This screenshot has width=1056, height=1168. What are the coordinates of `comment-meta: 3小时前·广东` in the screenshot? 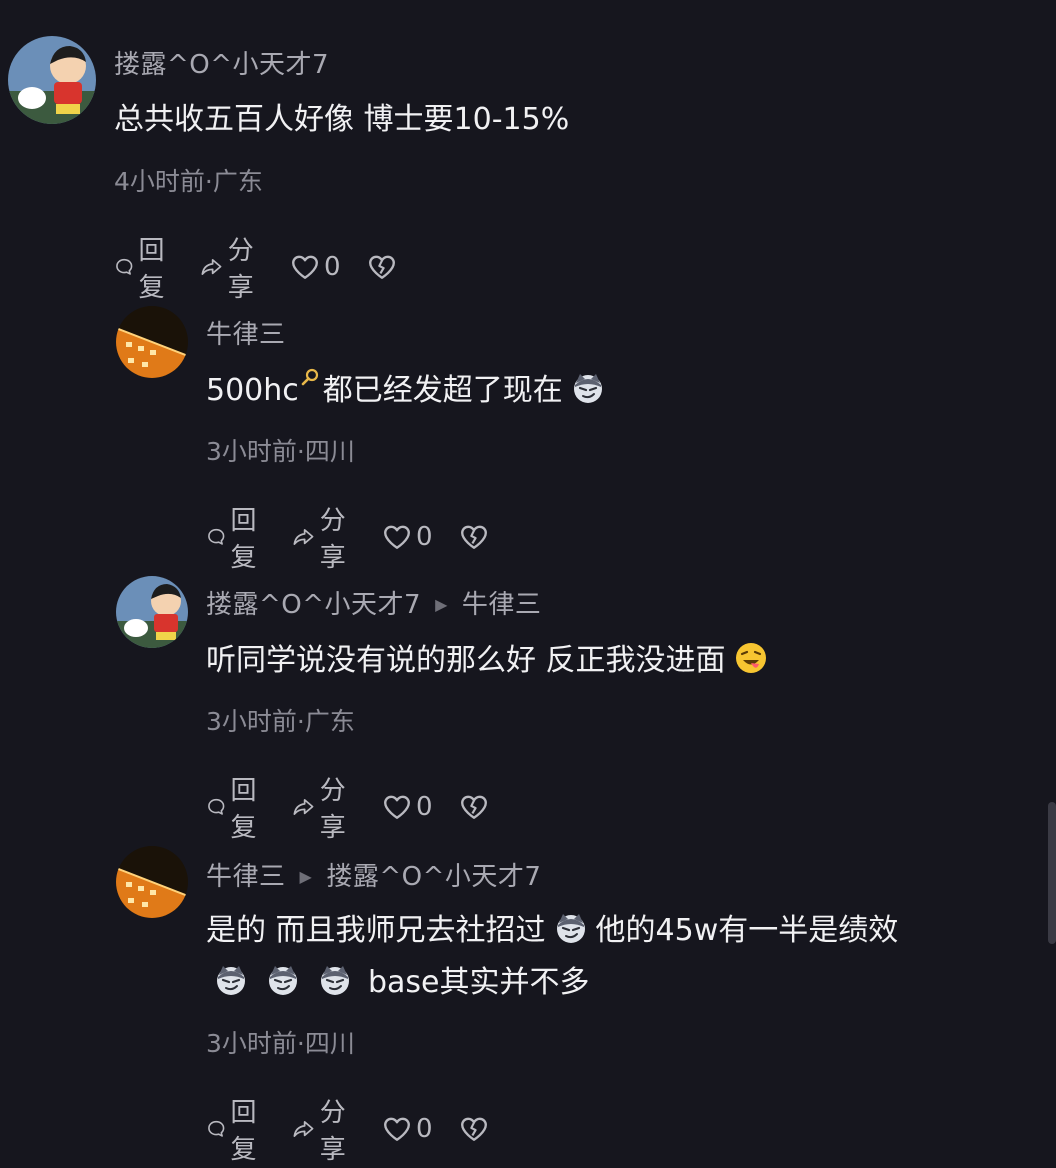 It's located at (280, 721).